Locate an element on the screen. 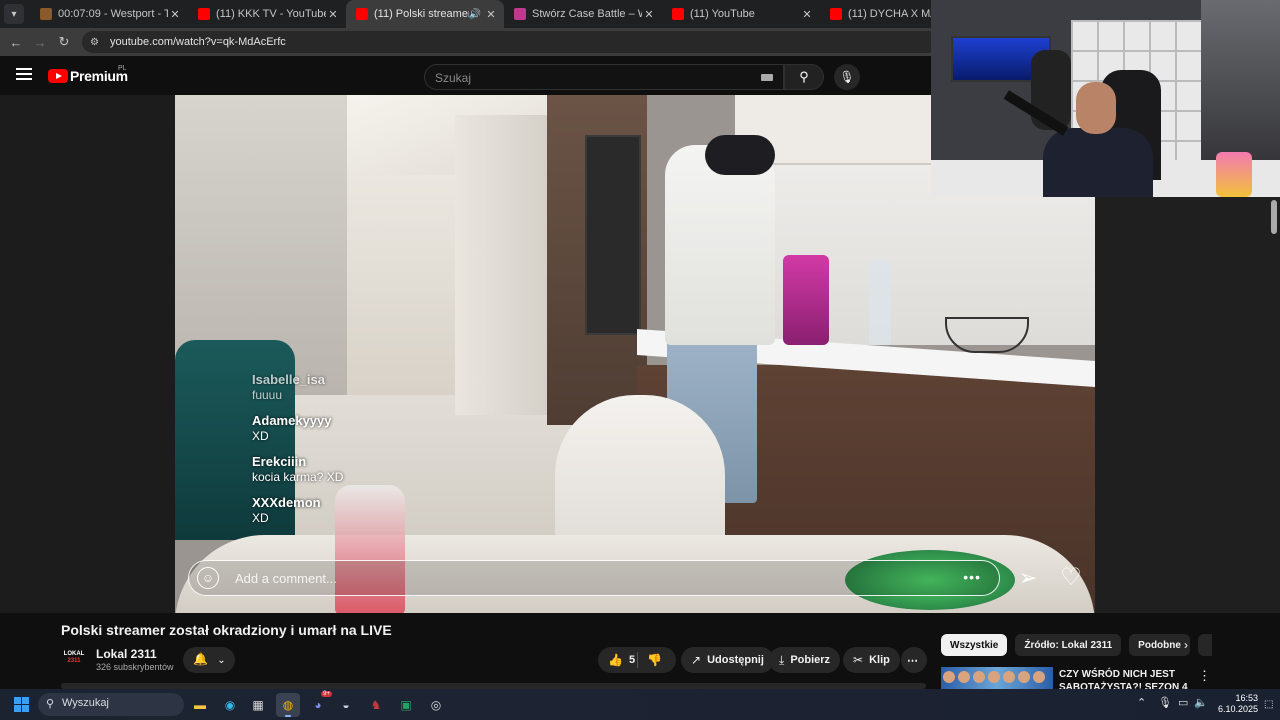 This screenshot has width=1280, height=720. subscriber-count: 326 subskrybentów is located at coordinates (135, 667).